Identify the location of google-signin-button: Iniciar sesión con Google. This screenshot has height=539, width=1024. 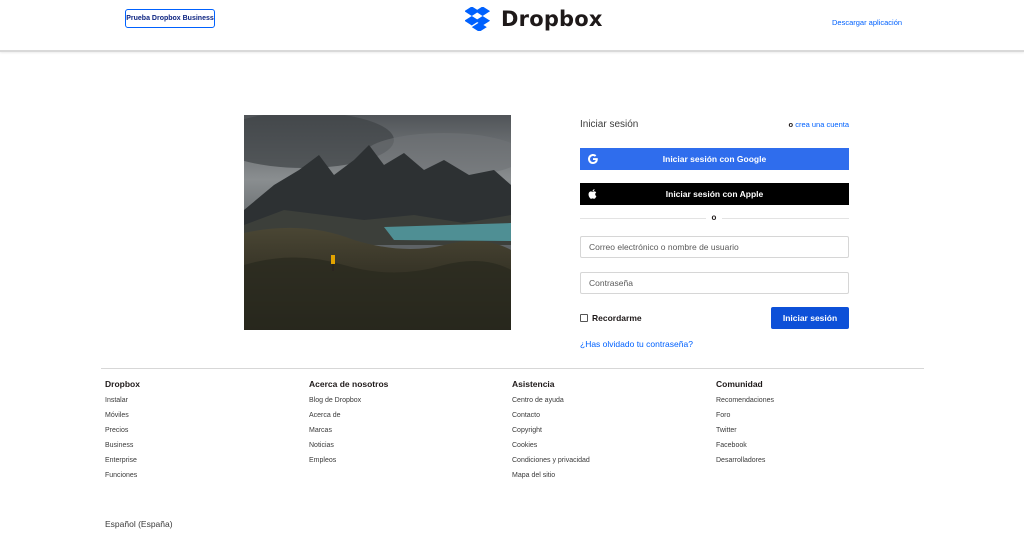
(714, 159).